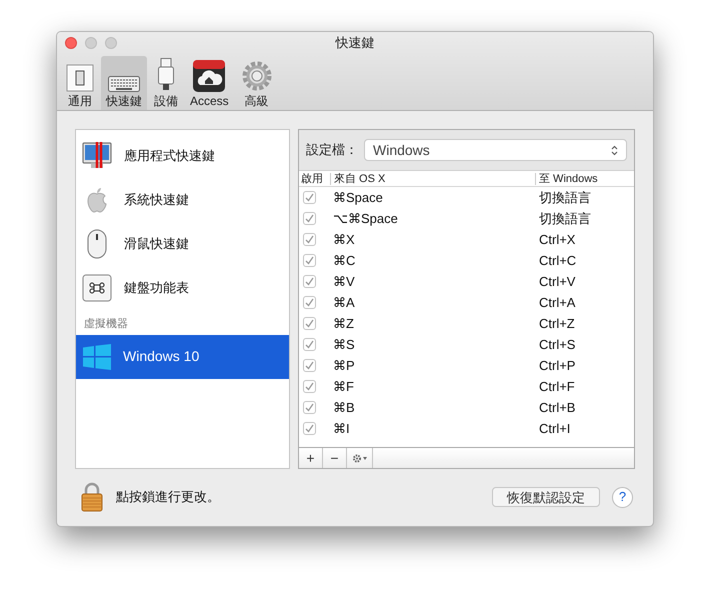  I want to click on close-button, so click(71, 43).